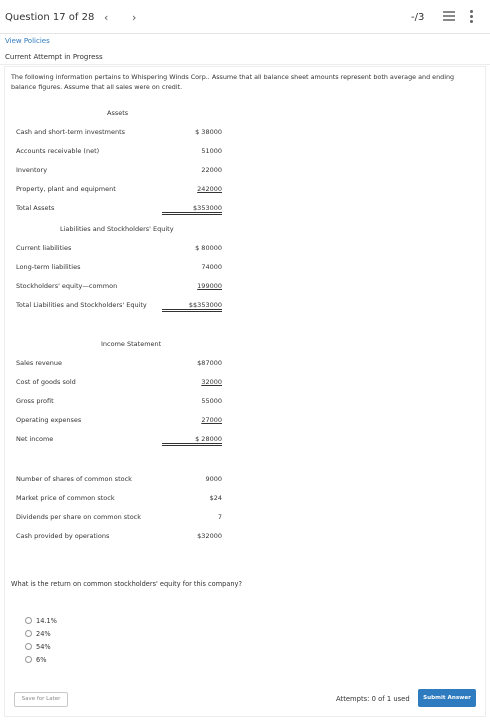 The height and width of the screenshot is (721, 490). Describe the element at coordinates (35, 208) in the screenshot. I see `asset-label: Total Assets` at that location.